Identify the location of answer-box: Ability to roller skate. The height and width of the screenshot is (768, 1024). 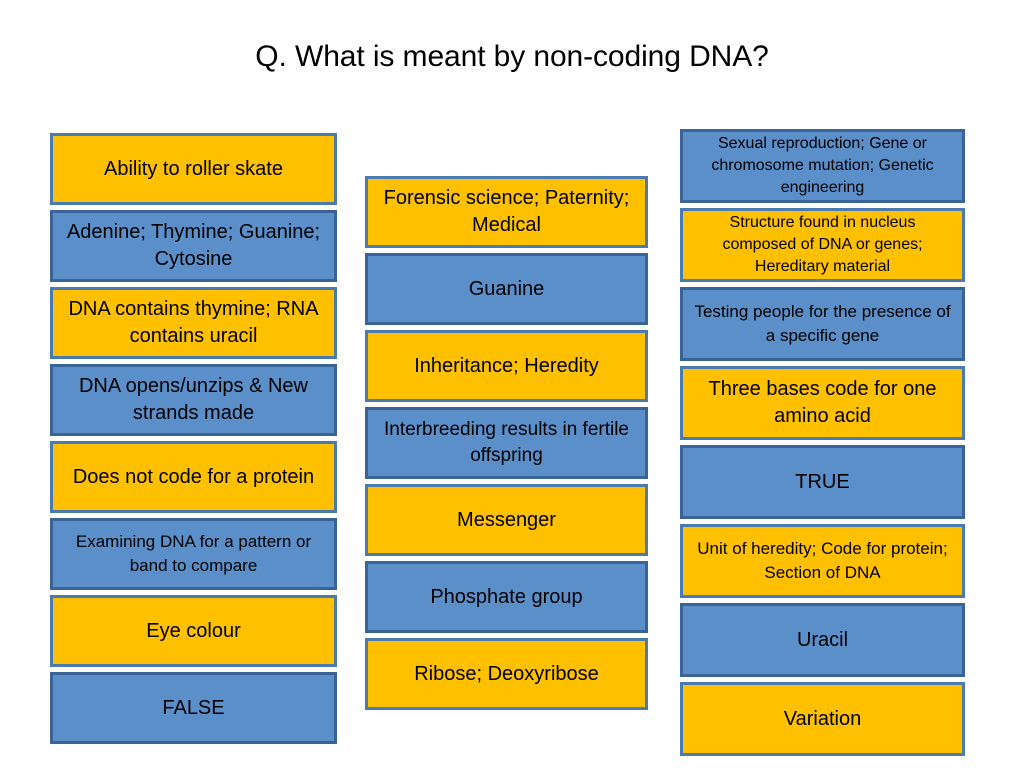
(193, 169).